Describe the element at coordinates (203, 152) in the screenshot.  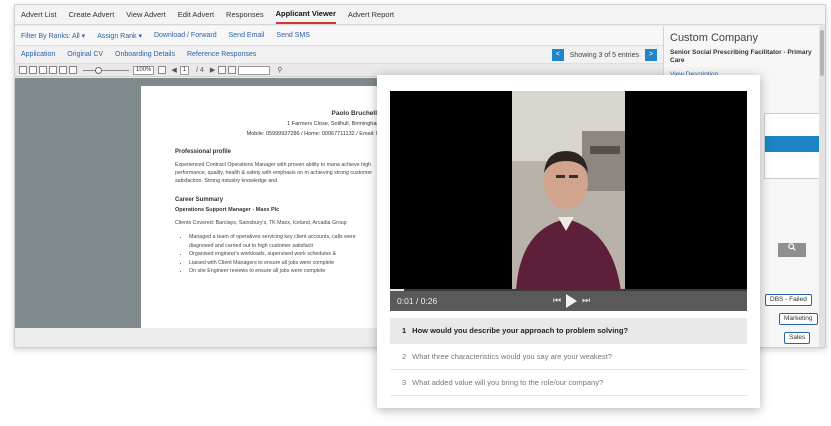
I see `cv-profile-heading: Professional profile` at that location.